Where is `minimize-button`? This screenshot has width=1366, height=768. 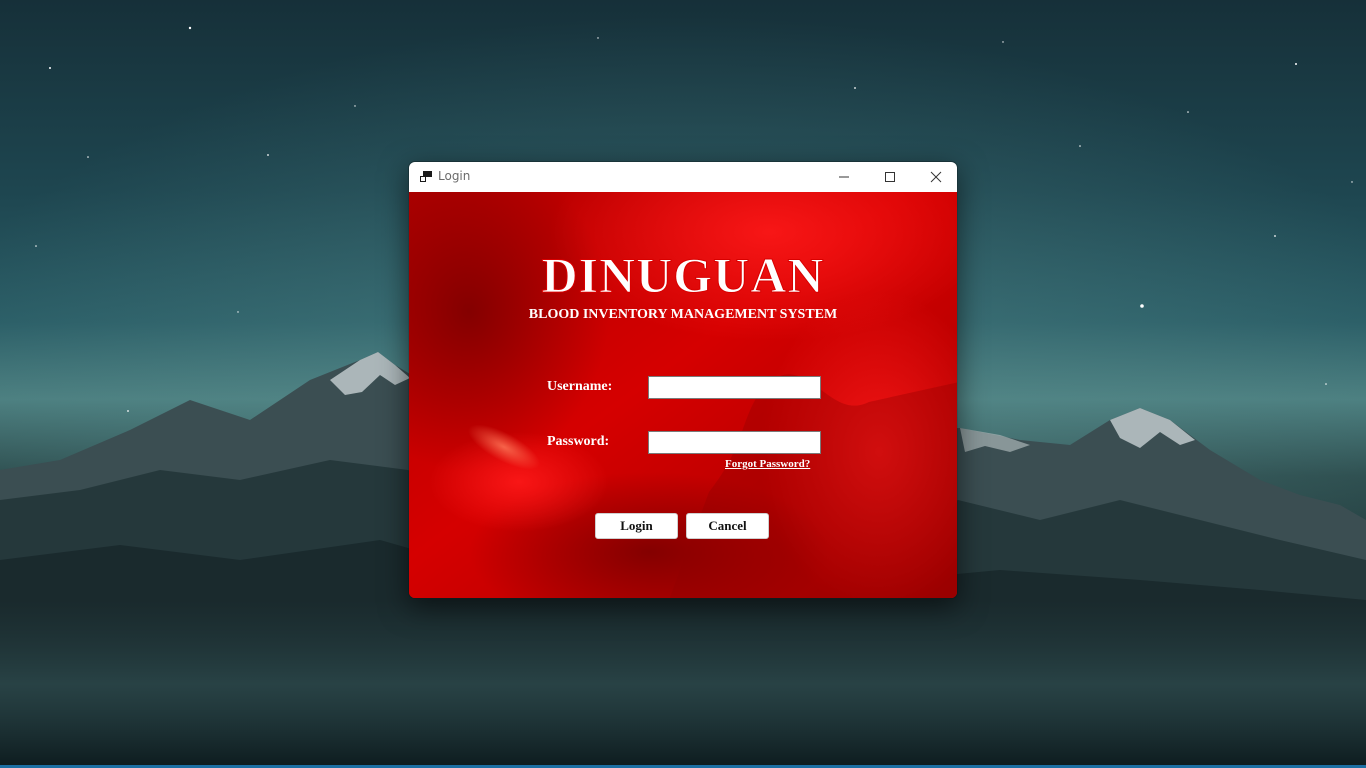
minimize-button is located at coordinates (844, 177).